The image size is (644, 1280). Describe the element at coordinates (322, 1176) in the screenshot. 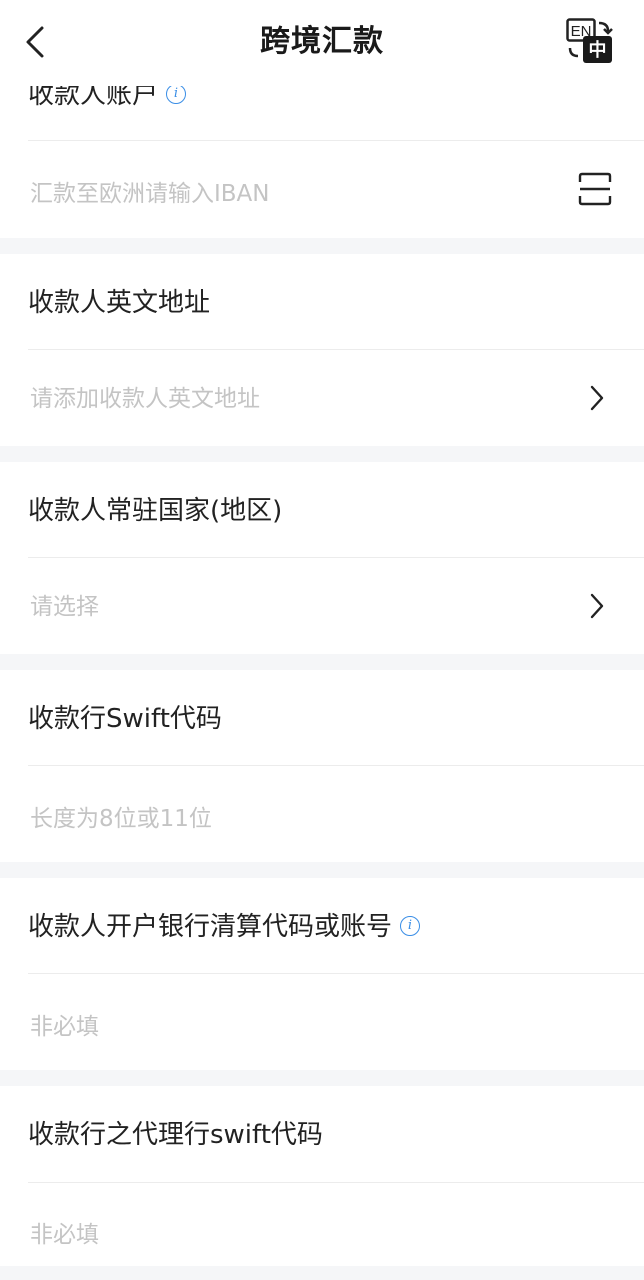

I see `section-intermediary-swift: 收款行之代理行swift代码 非必填` at that location.